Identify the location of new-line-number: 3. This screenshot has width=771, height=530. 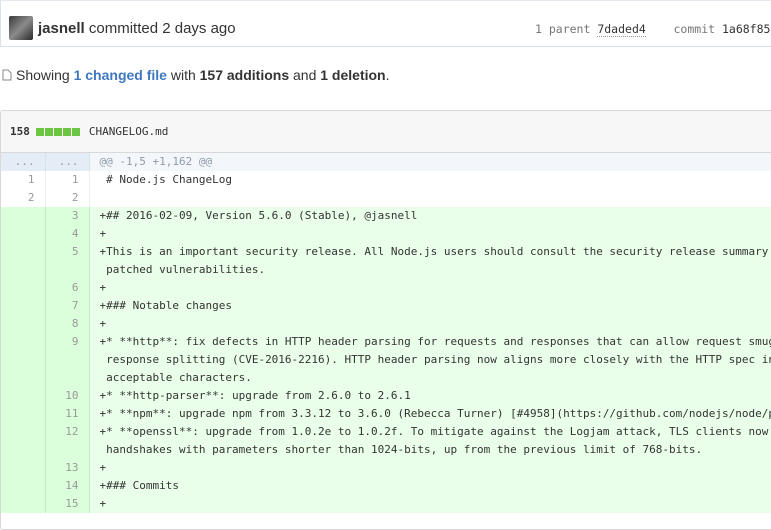
(67, 216).